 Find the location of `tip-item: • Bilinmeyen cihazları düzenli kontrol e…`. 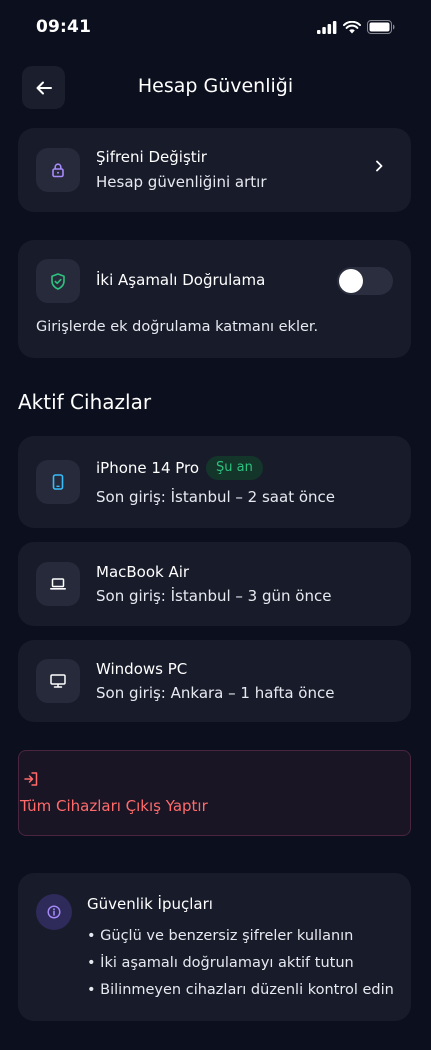

tip-item: • Bilinmeyen cihazları düzenli kontrol e… is located at coordinates (240, 990).